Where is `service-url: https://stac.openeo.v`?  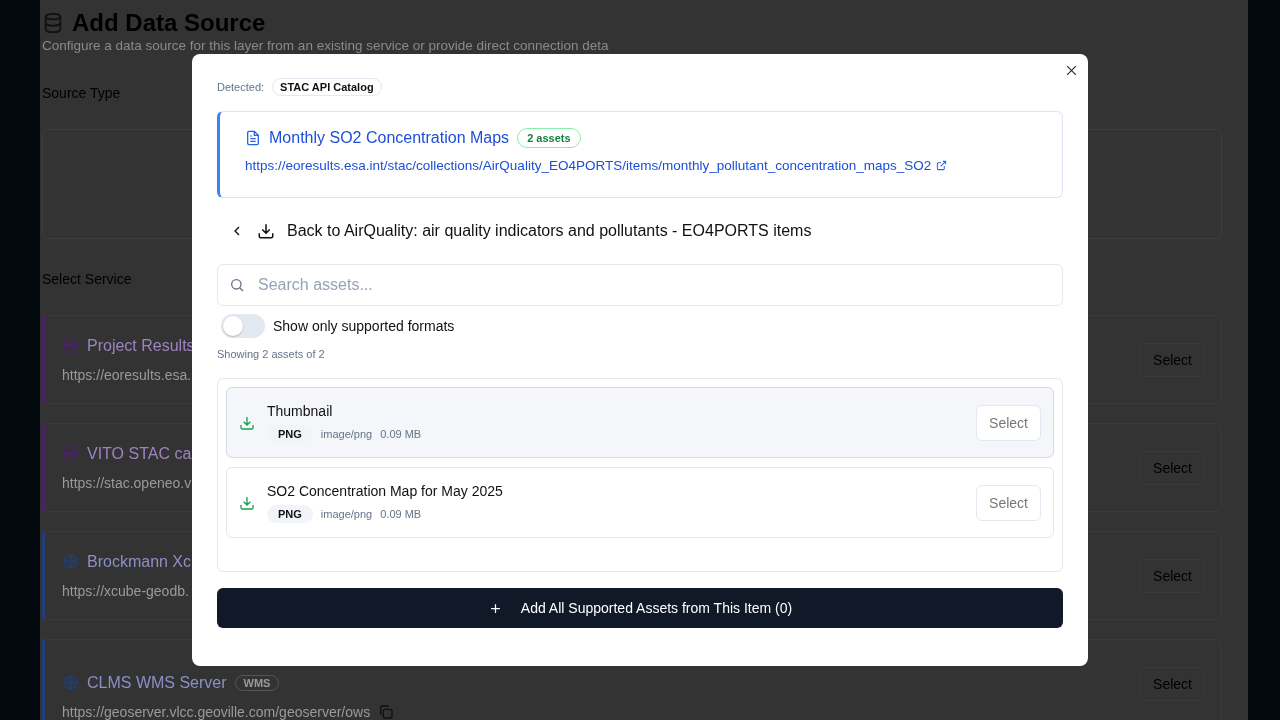 service-url: https://stac.openeo.v is located at coordinates (127, 482).